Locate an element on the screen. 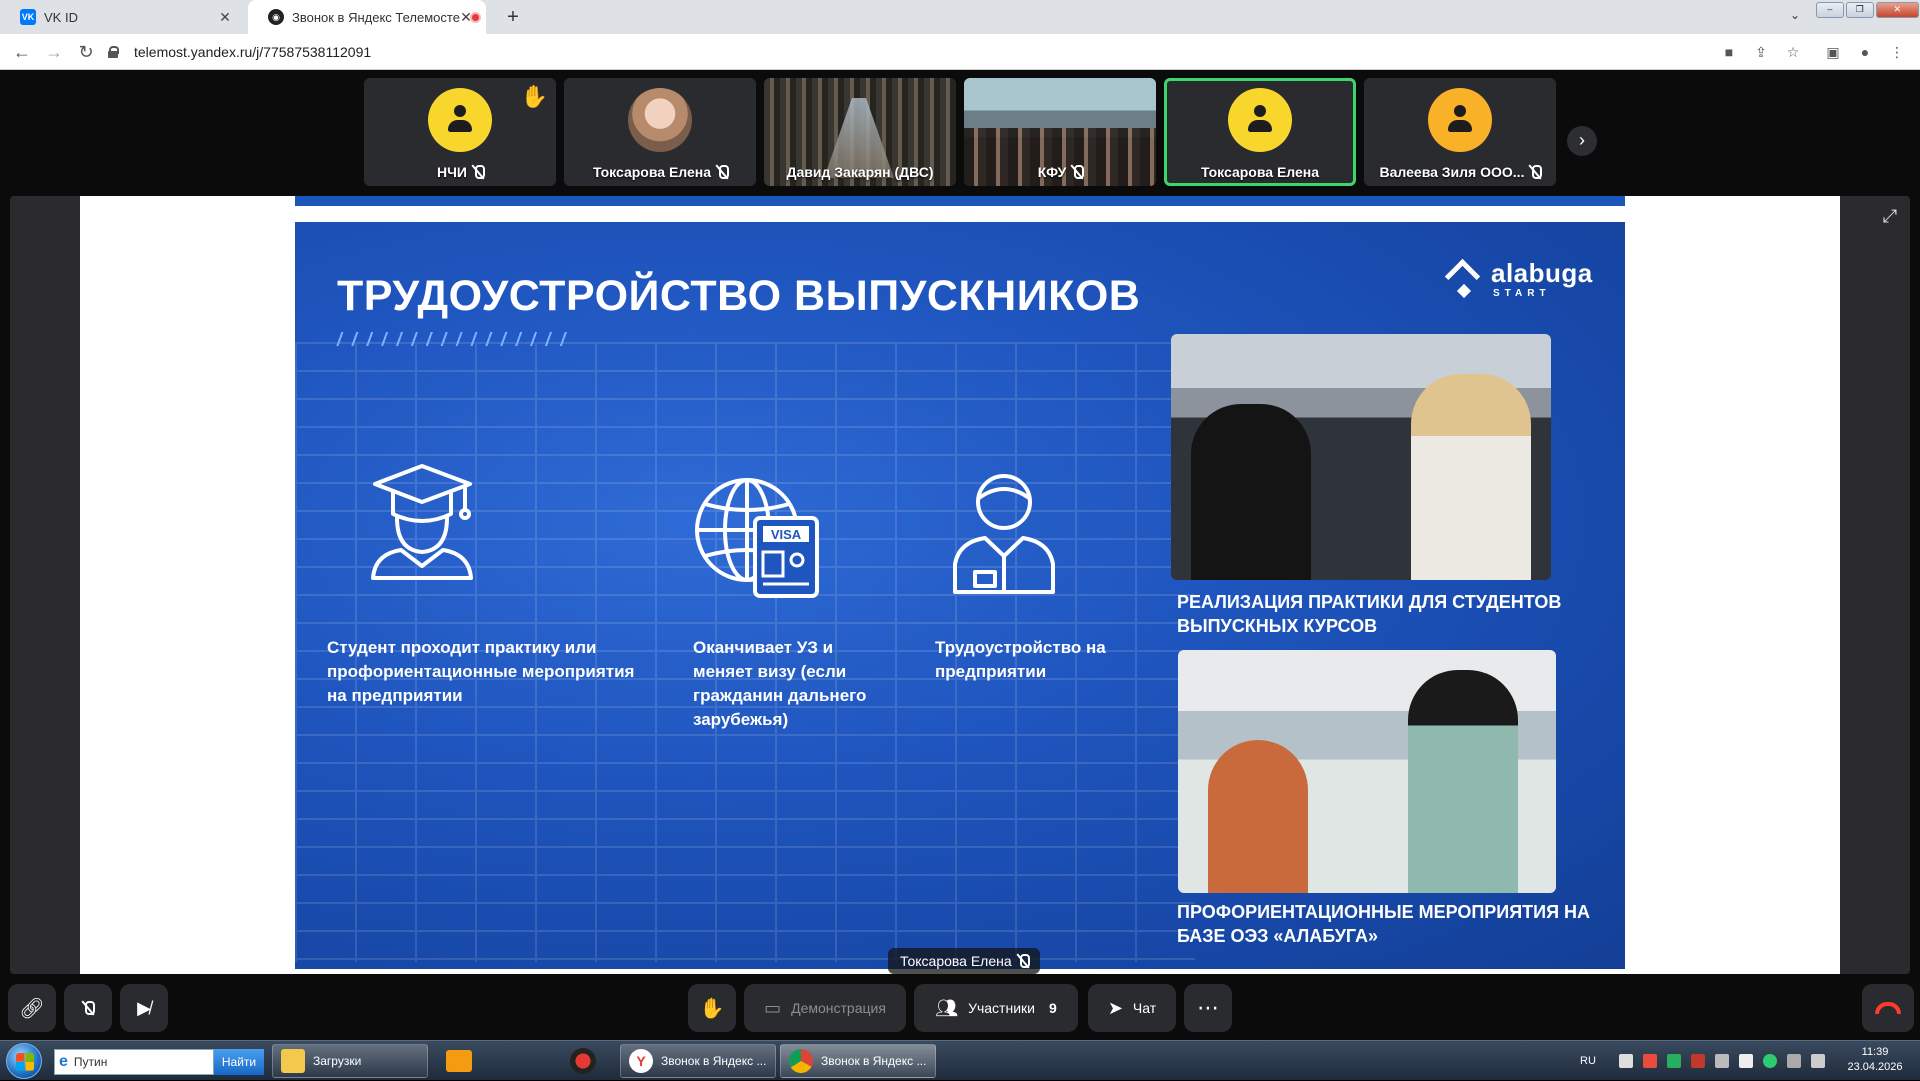 The image size is (1920, 1081). chat-button: ➤ Чат is located at coordinates (1132, 1008).